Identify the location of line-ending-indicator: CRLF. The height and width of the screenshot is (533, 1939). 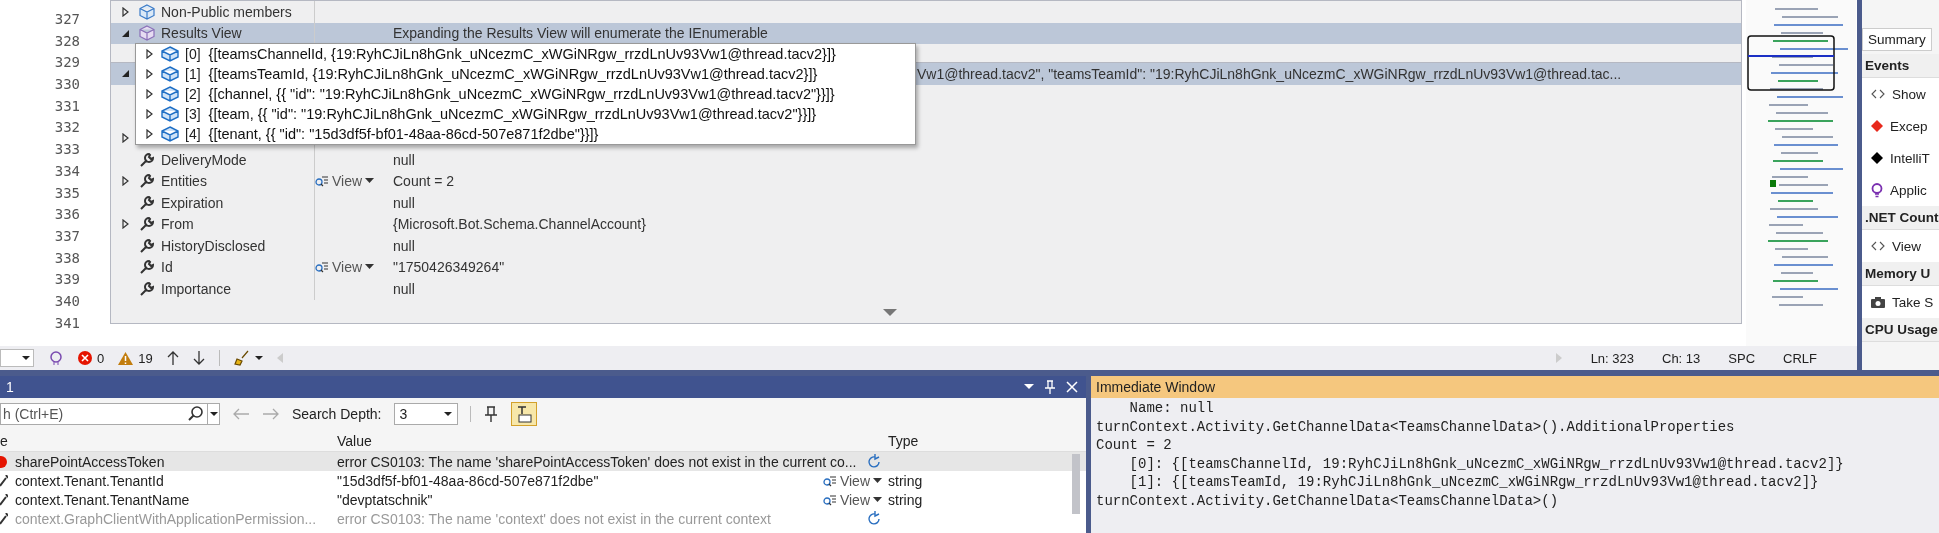
(1800, 358).